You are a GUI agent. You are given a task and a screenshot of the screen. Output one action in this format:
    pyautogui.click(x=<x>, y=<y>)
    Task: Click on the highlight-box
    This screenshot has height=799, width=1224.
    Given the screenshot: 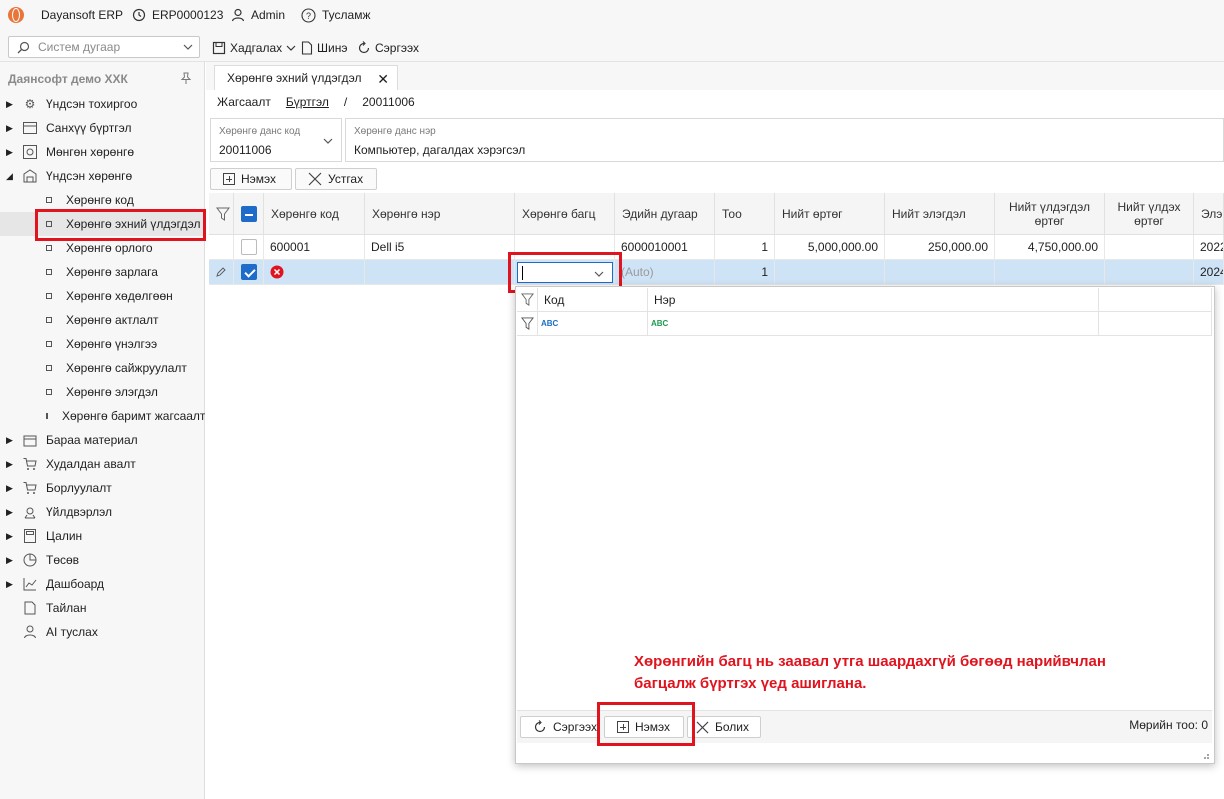 What is the action you would take?
    pyautogui.click(x=646, y=724)
    